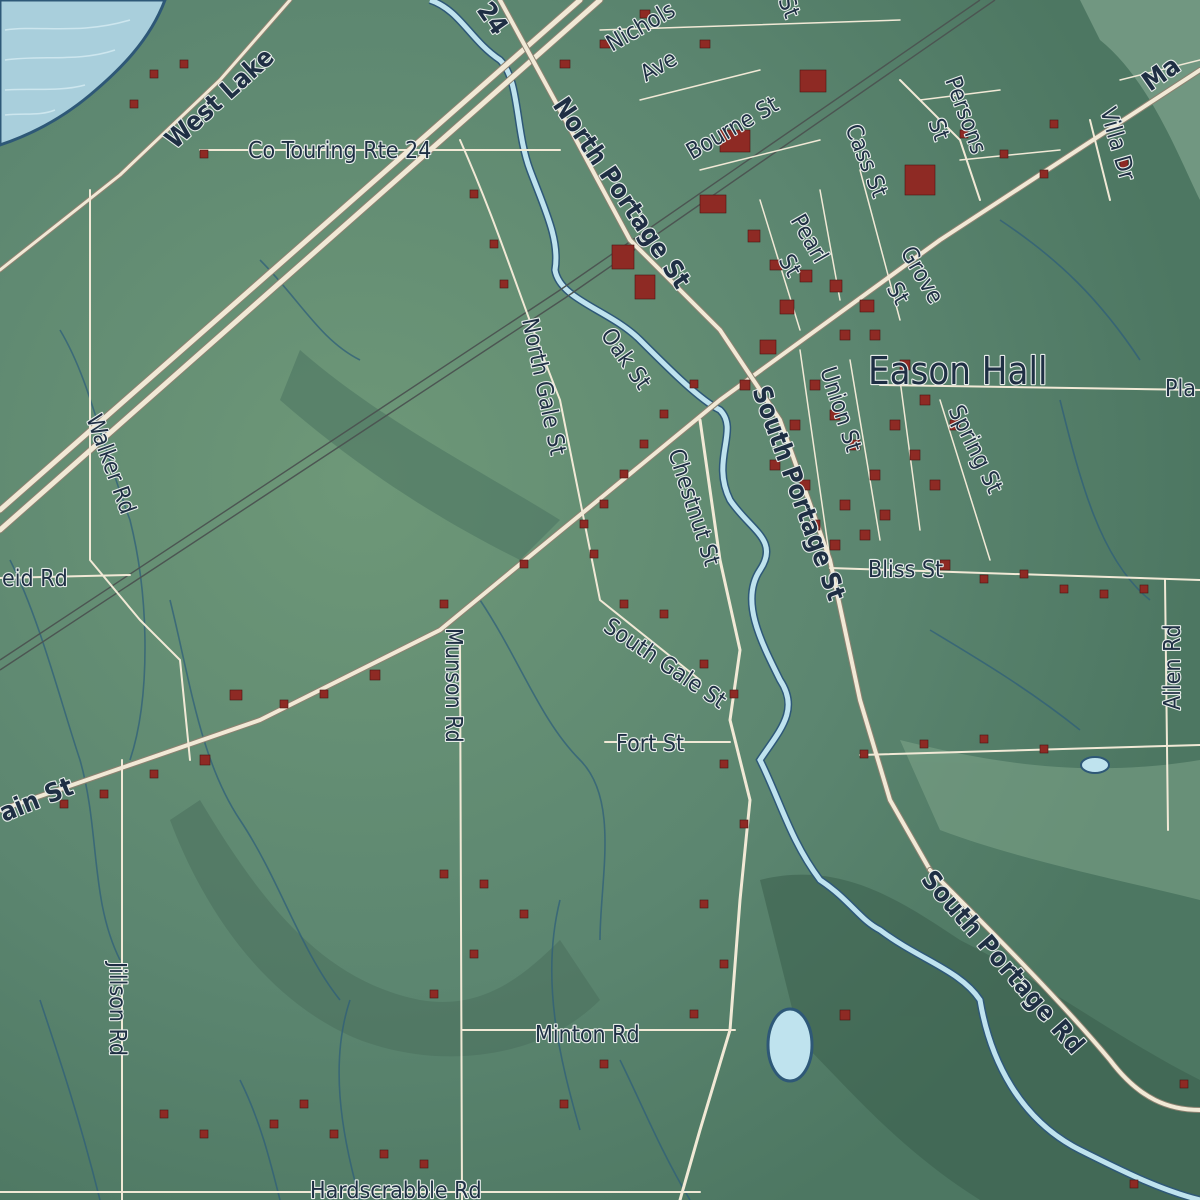  I want to click on place-label-eason-hall: Eason Hall, so click(957, 371).